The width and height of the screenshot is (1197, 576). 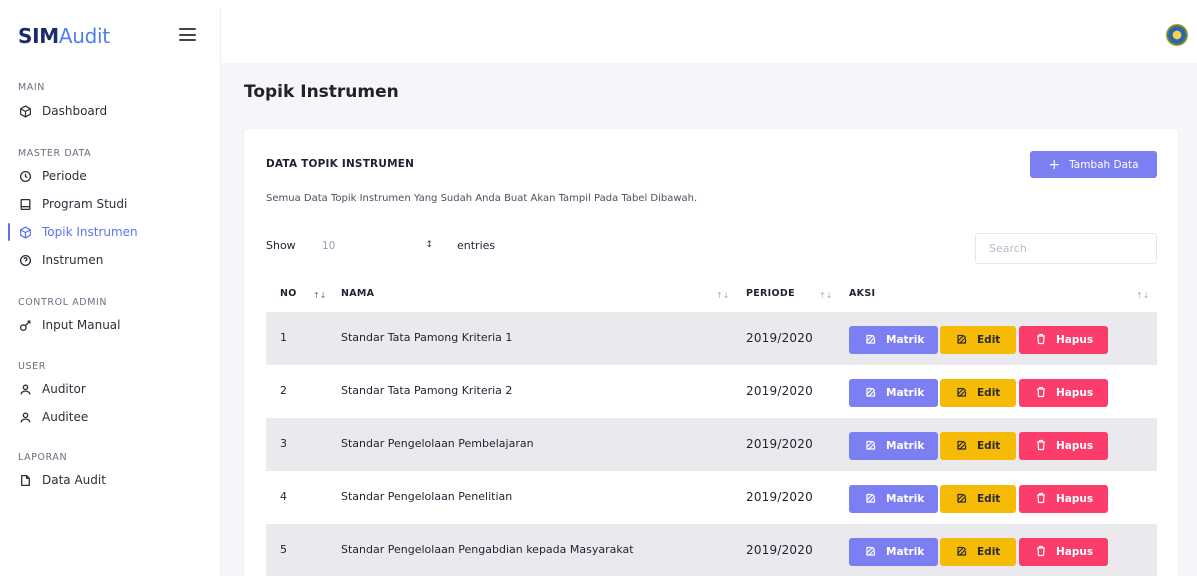 What do you see at coordinates (437, 443) in the screenshot?
I see `cell-nama: Standar Pengelolaan Pembelajaran` at bounding box center [437, 443].